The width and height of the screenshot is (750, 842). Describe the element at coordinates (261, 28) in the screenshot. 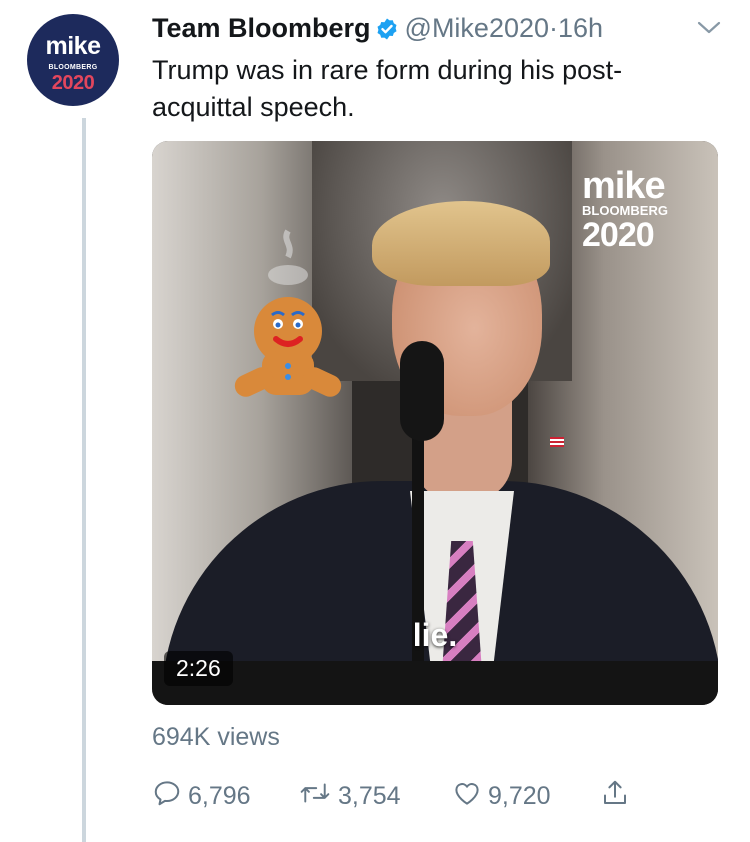

I see `author-name: Team Bloomberg` at that location.